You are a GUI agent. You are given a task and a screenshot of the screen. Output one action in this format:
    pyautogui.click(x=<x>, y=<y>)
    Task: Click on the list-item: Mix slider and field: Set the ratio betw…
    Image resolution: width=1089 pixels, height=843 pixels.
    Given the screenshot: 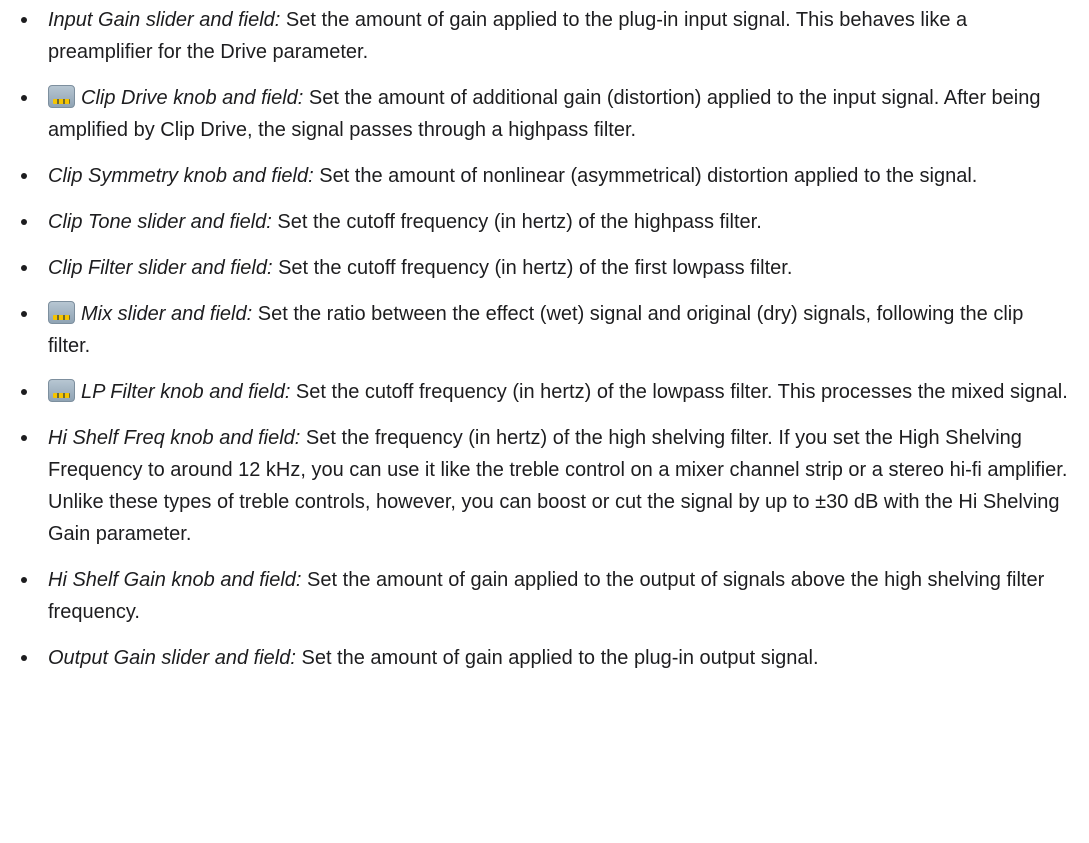 What is the action you would take?
    pyautogui.click(x=544, y=330)
    